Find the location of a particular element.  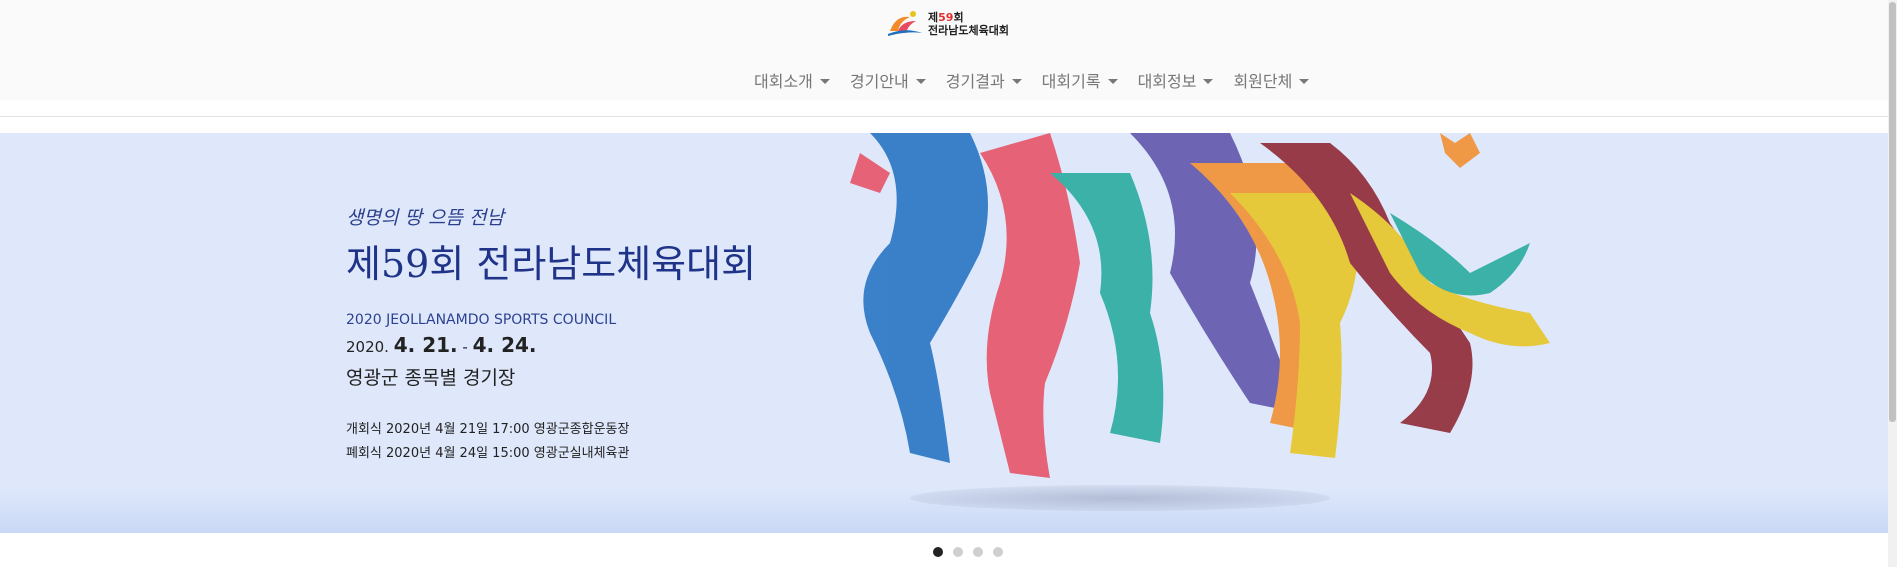

closing-ceremony: 폐회식 2020년 4월 24일 15:00 영광군실내체육관 is located at coordinates (488, 453).